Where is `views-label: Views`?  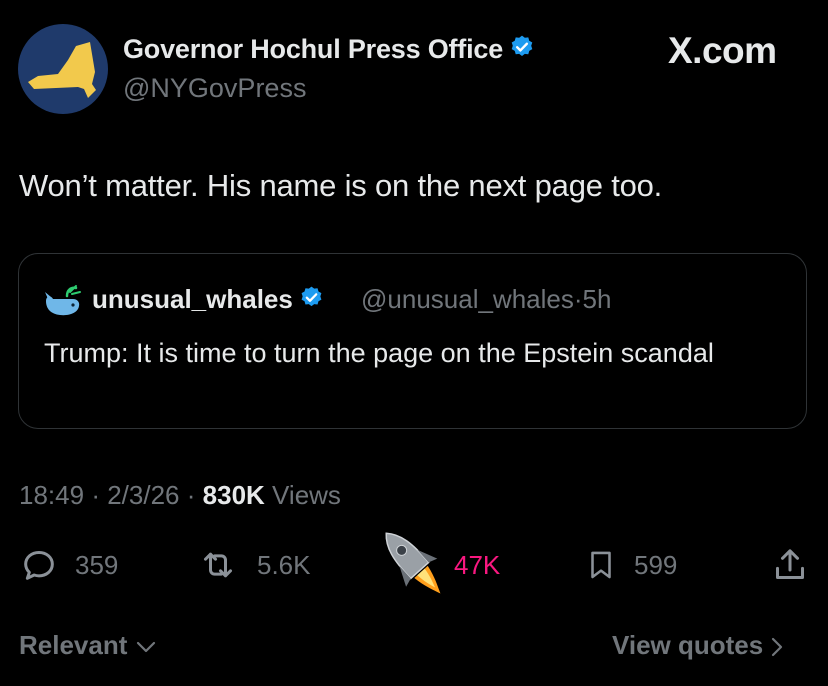 views-label: Views is located at coordinates (306, 495).